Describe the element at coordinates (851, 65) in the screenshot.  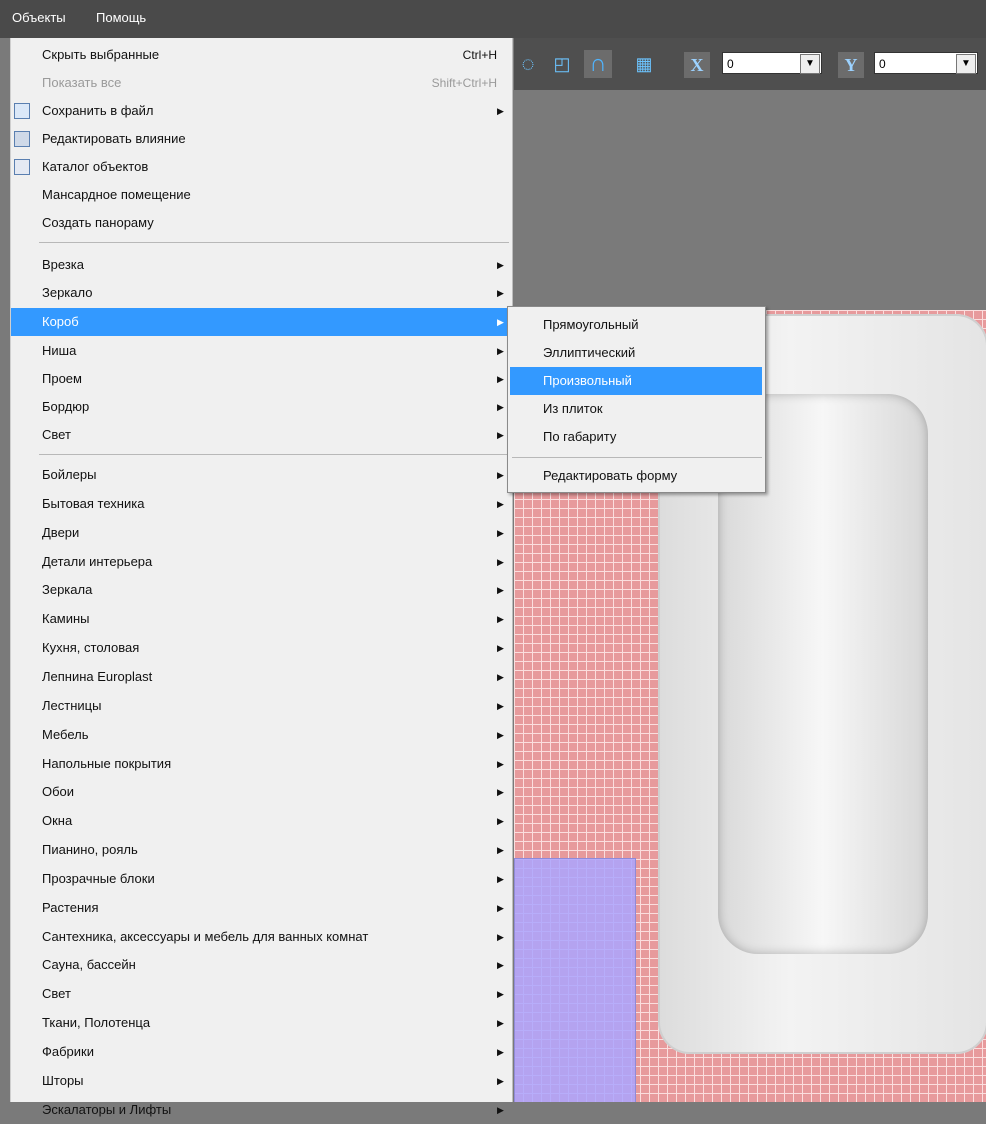
I see `y-coordinate-label: Y` at that location.